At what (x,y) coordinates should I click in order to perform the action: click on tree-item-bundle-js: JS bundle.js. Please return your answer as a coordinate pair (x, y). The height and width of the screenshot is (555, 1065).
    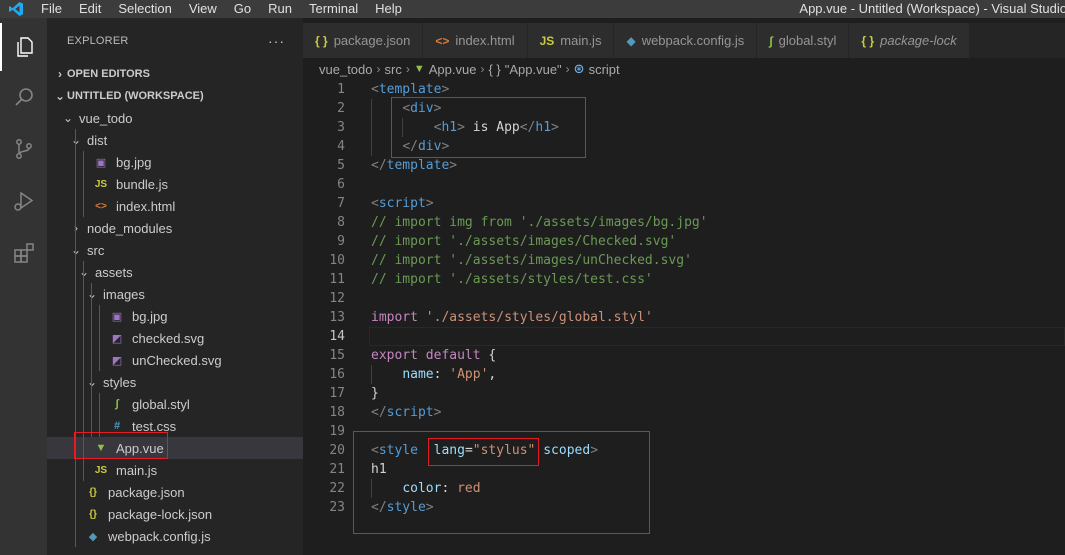
    Looking at the image, I should click on (175, 184).